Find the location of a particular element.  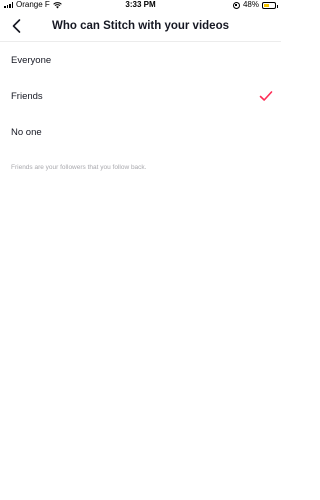

option-everyone: Everyone is located at coordinates (140, 60).